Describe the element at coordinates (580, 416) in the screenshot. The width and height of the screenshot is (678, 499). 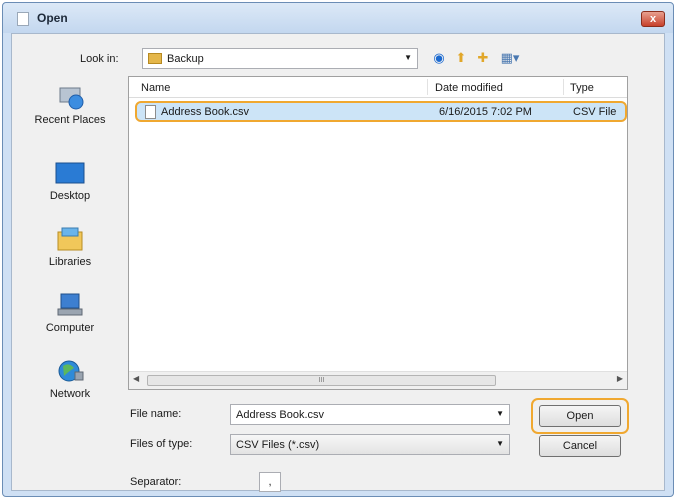
I see `open-button: Open` at that location.